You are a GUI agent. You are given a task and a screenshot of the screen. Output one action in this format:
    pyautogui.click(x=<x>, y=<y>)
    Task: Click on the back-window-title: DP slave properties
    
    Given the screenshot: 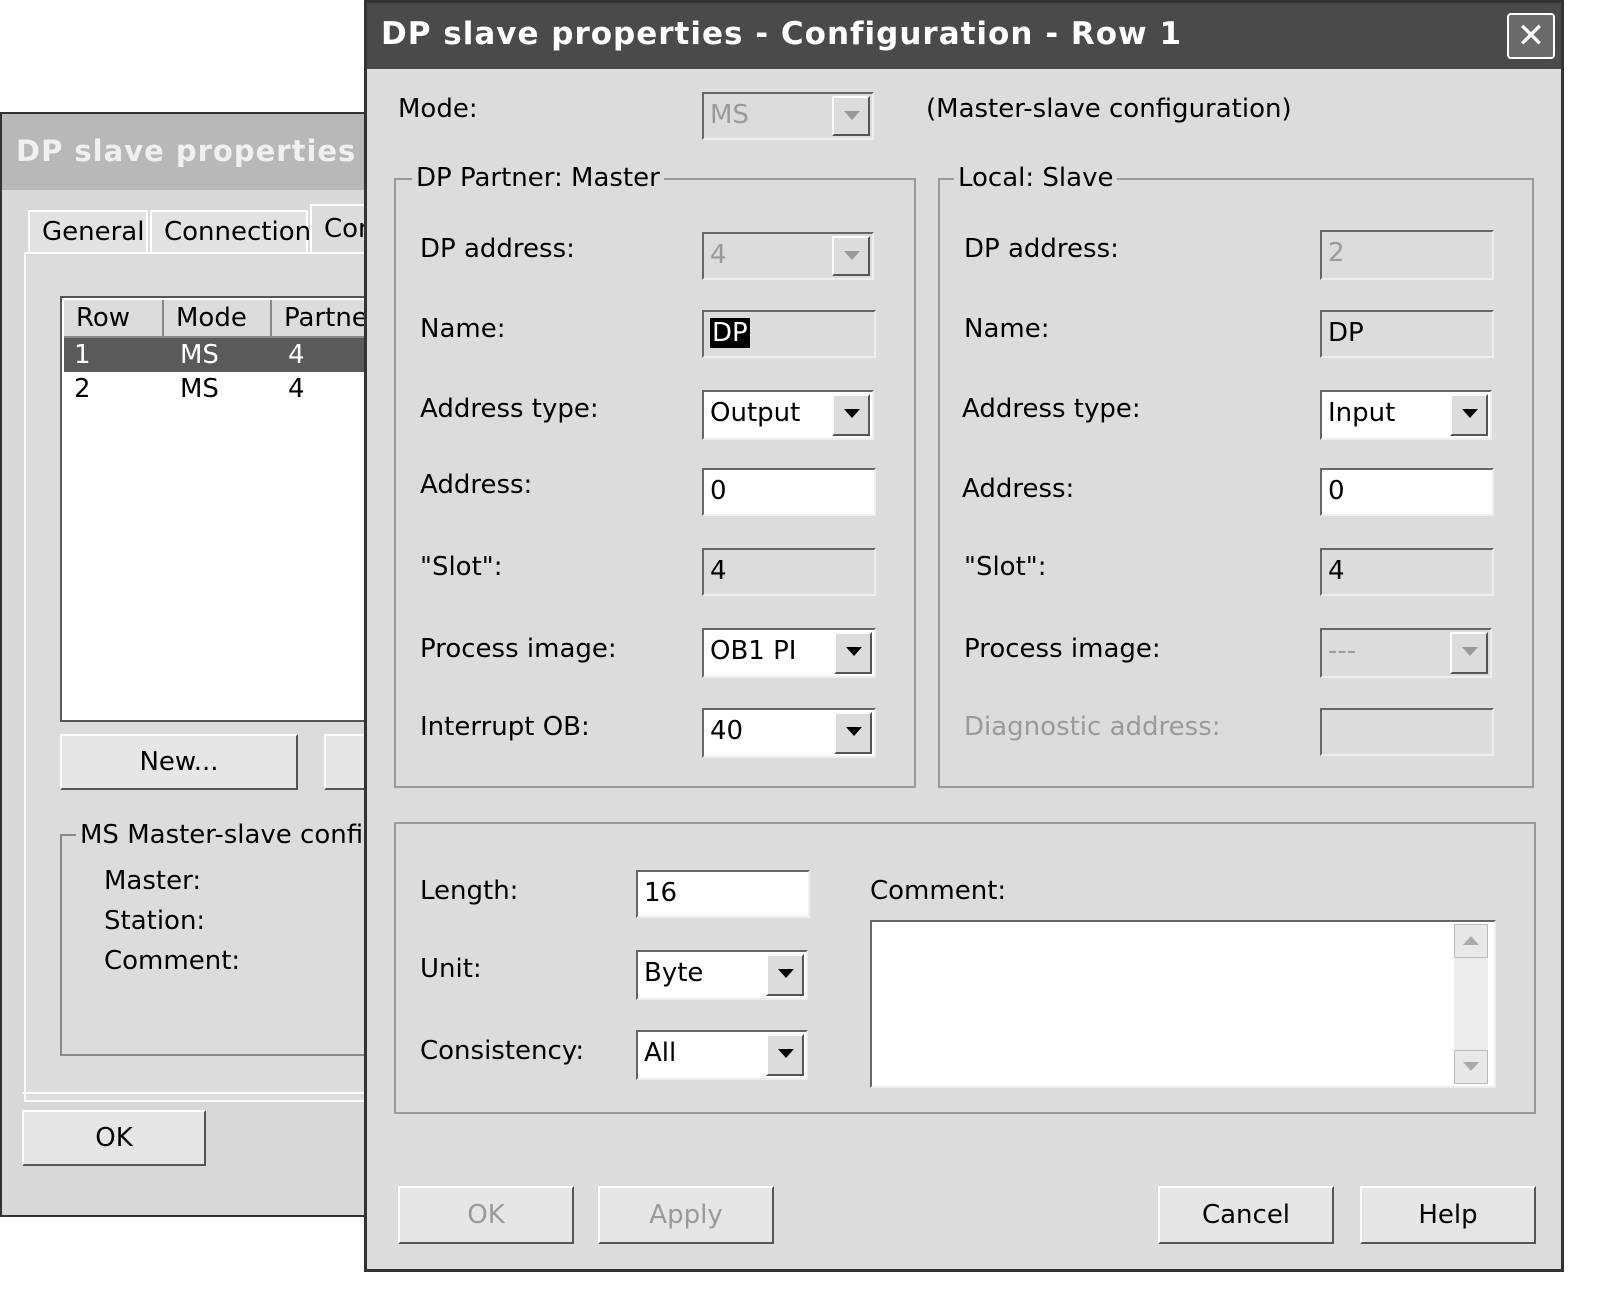 What is the action you would take?
    pyautogui.click(x=186, y=151)
    